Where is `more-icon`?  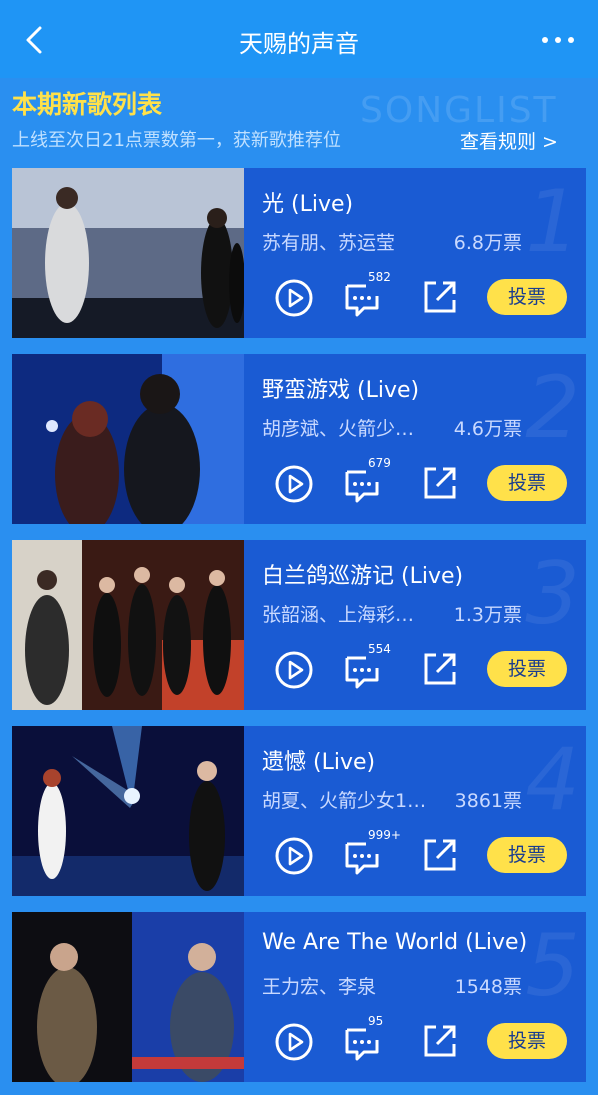
more-icon is located at coordinates (558, 40).